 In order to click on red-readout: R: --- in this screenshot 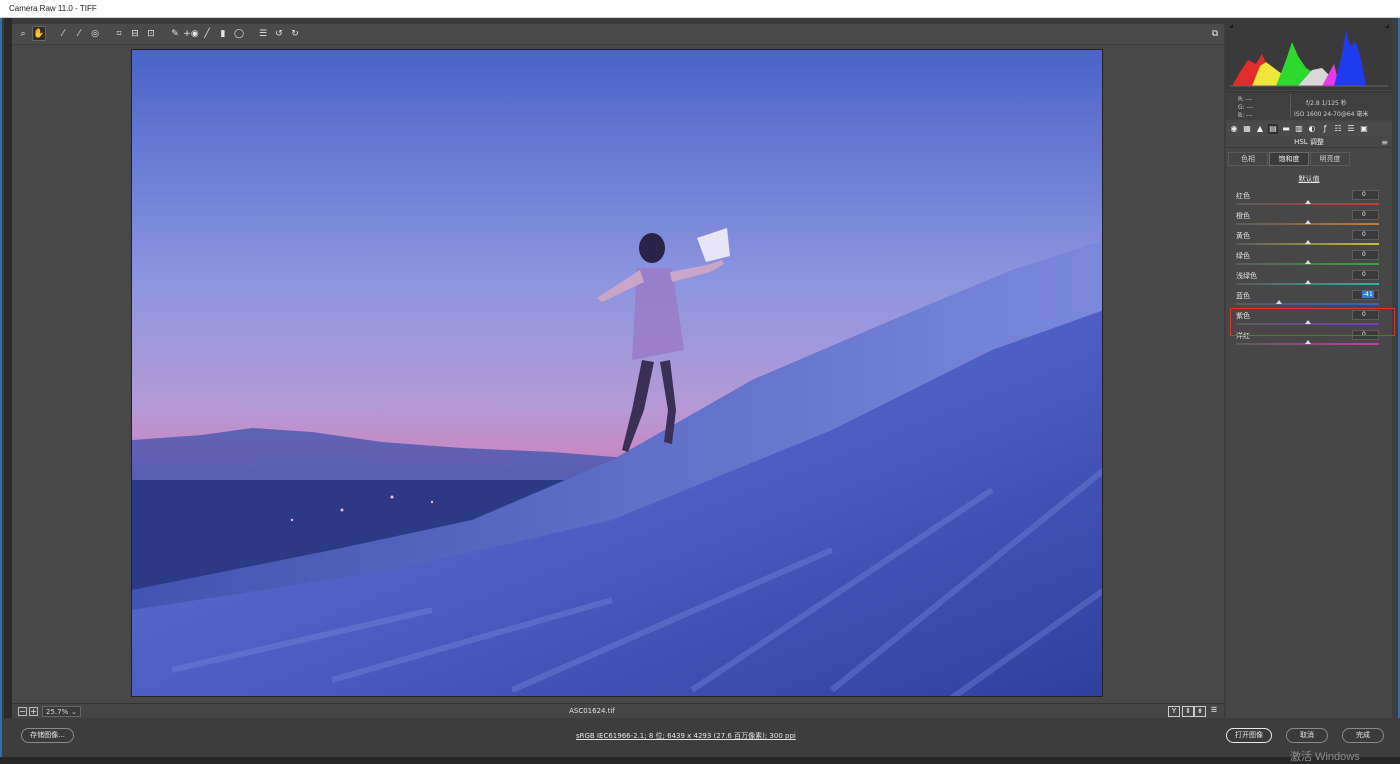, I will do `click(1245, 99)`.